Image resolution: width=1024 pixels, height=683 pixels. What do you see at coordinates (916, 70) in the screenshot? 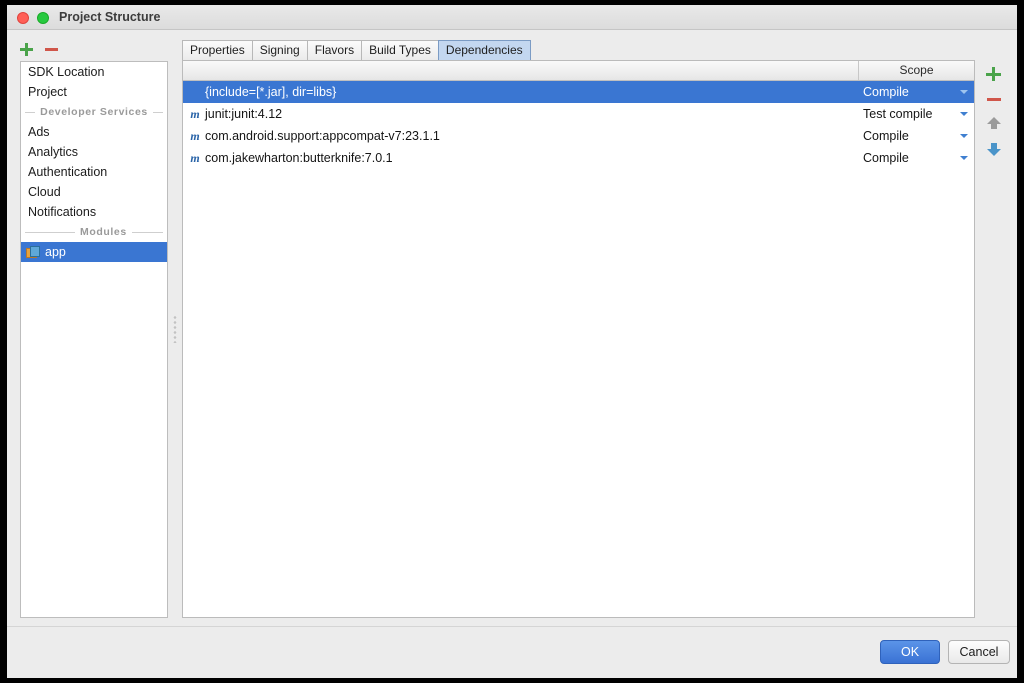
I see `column-header-scope: Scope` at bounding box center [916, 70].